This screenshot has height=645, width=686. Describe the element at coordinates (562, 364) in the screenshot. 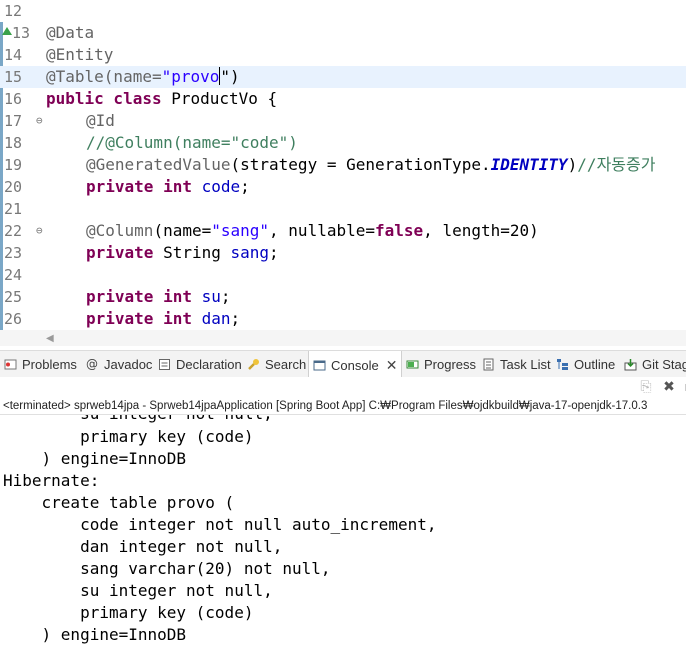

I see `outline-icon` at that location.